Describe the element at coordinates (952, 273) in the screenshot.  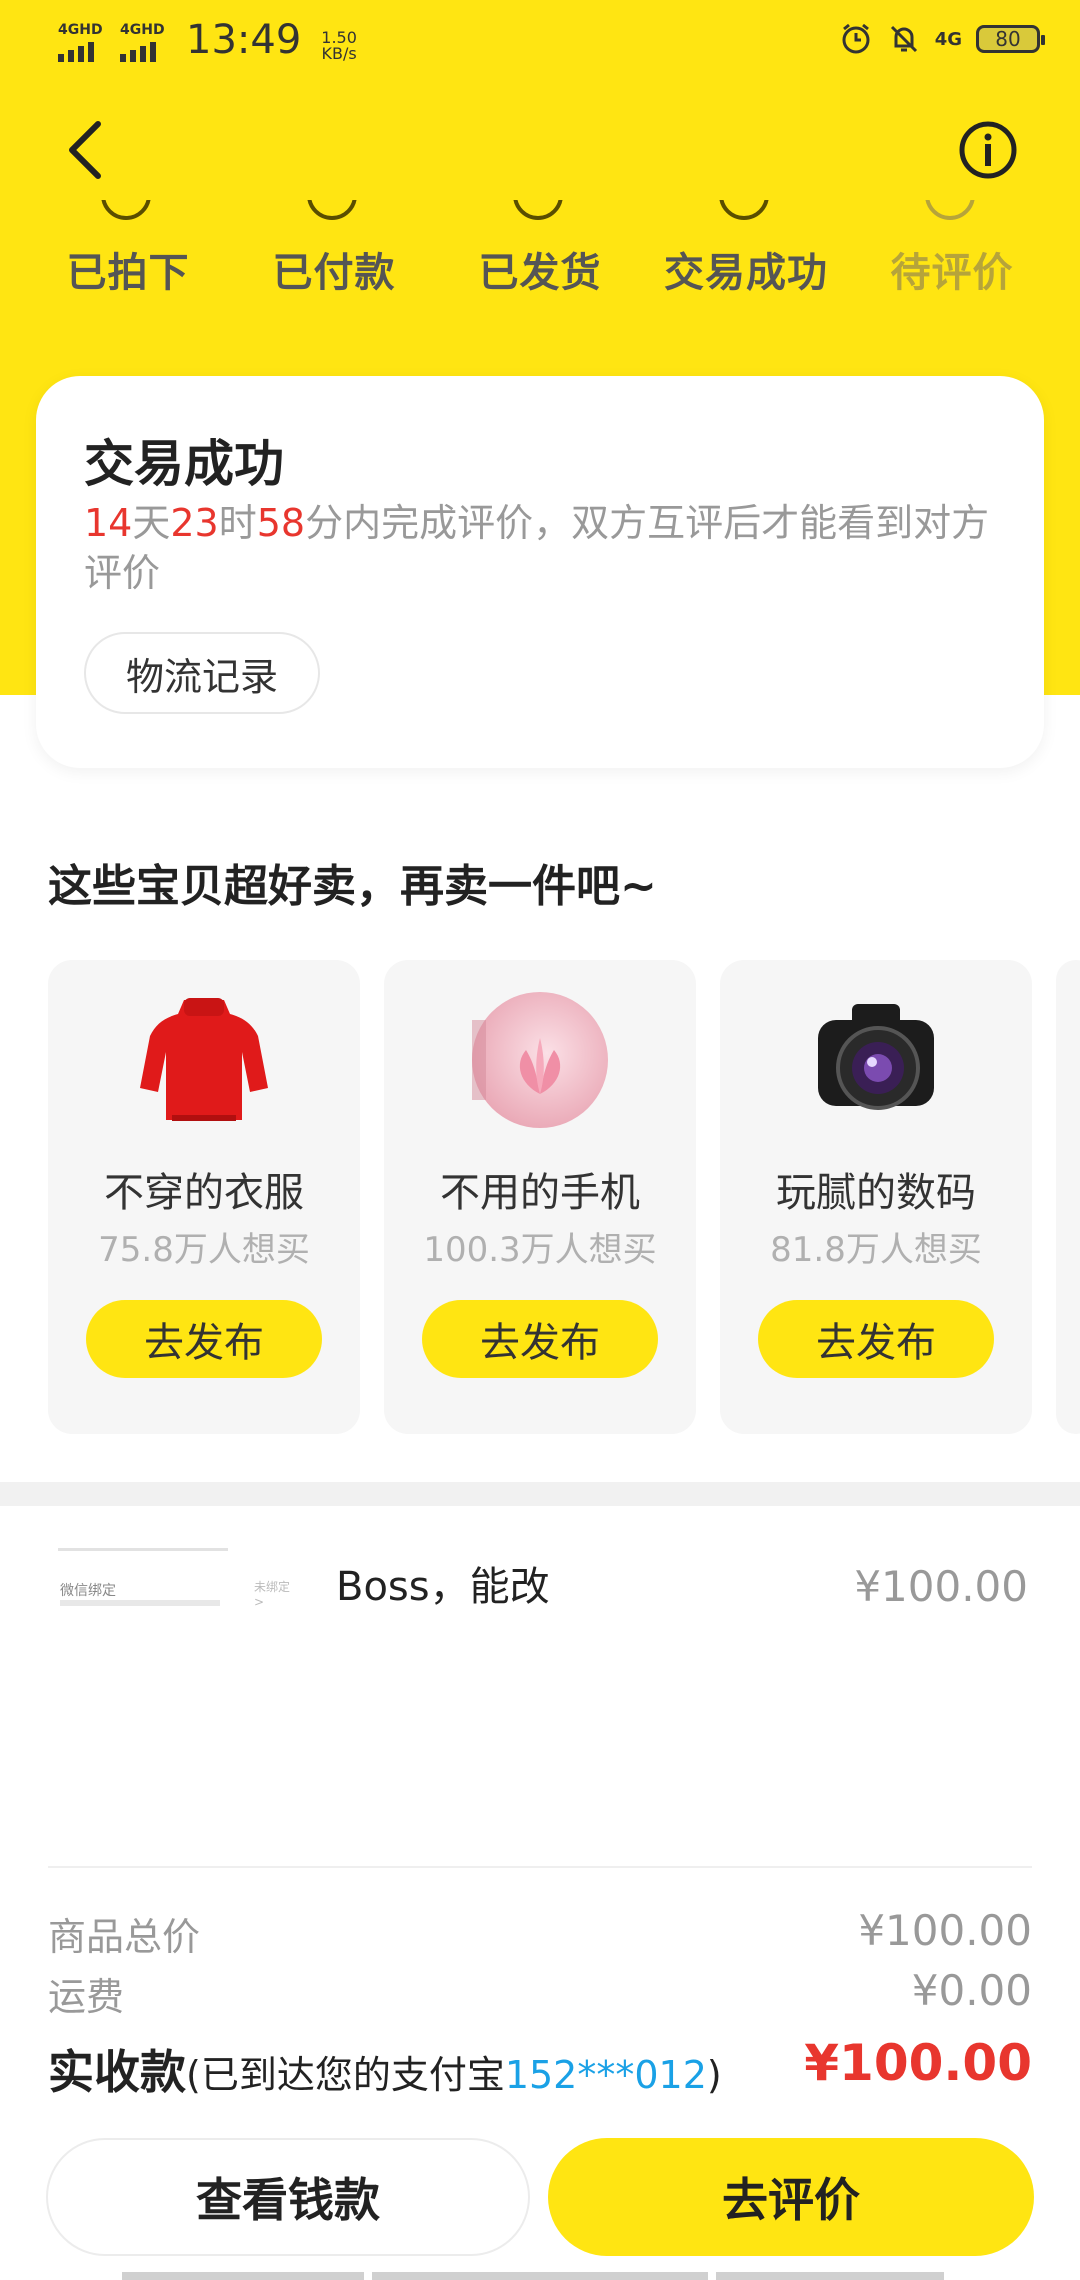
I see `step-label: 待评价` at that location.